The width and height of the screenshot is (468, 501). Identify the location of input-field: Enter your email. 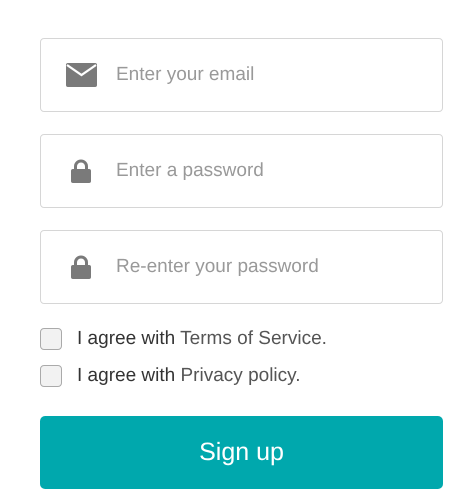
(241, 75).